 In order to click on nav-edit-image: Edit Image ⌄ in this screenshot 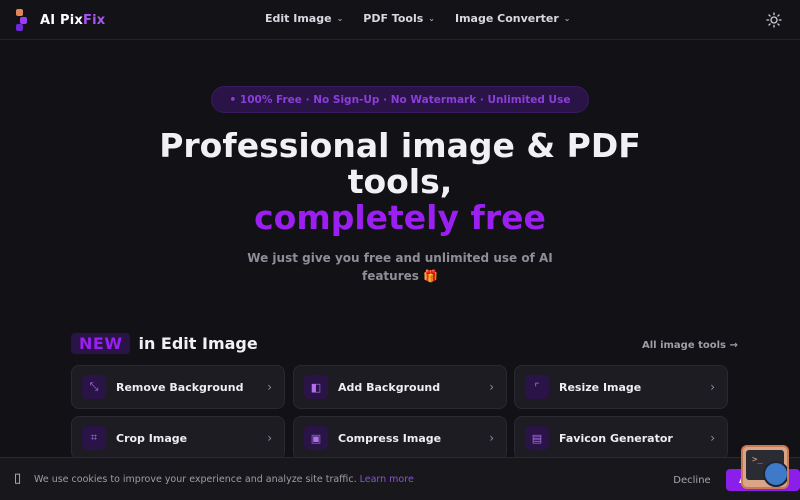, I will do `click(304, 18)`.